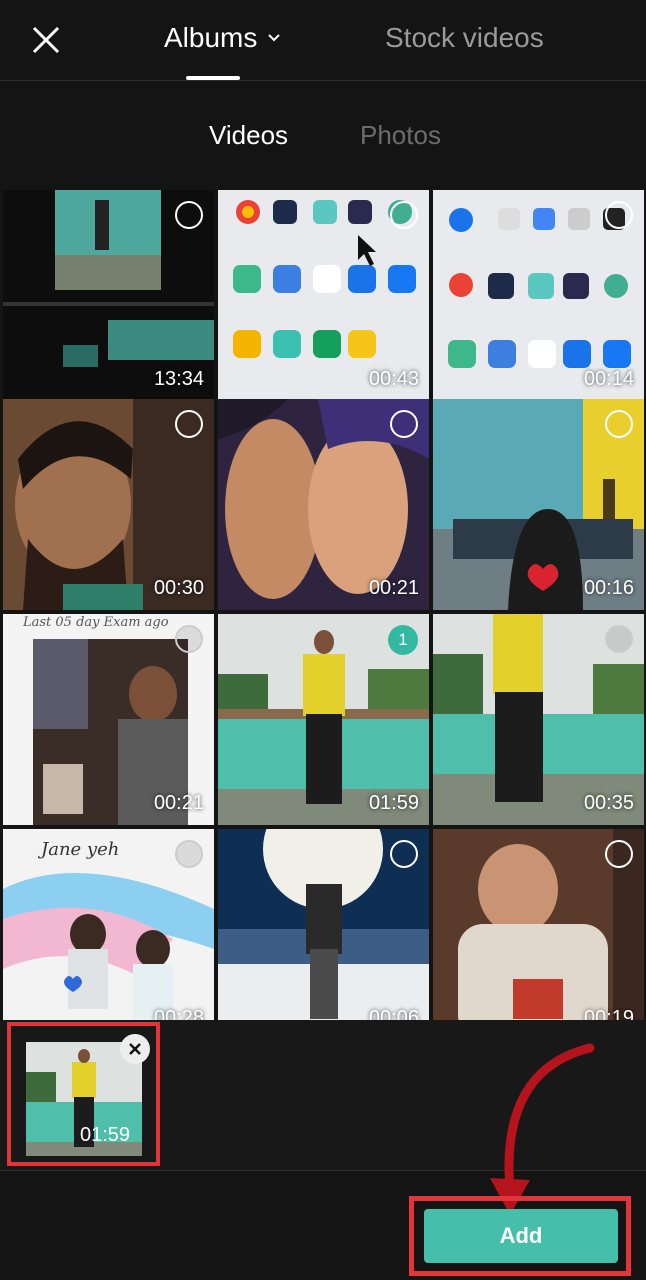 Image resolution: width=646 pixels, height=1280 pixels. What do you see at coordinates (393, 379) in the screenshot?
I see `video-duration: 00:43` at bounding box center [393, 379].